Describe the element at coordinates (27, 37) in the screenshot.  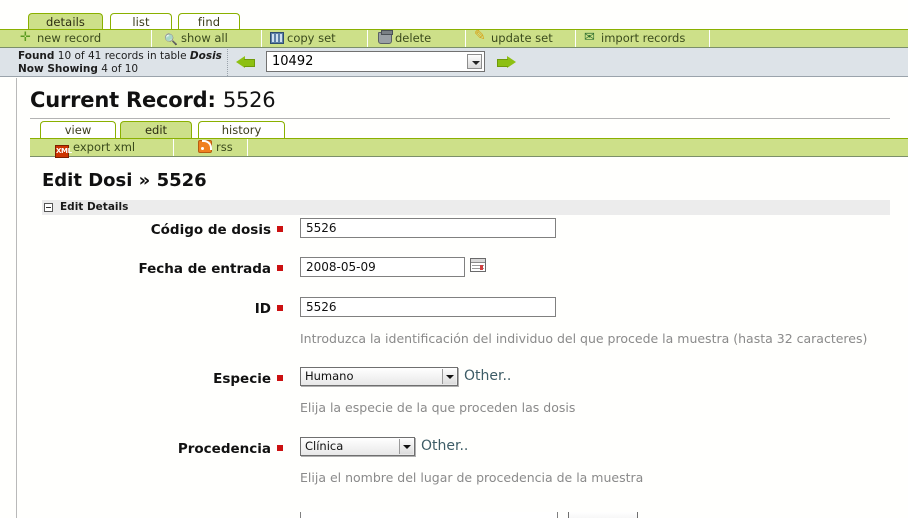
I see `plus-icon` at that location.